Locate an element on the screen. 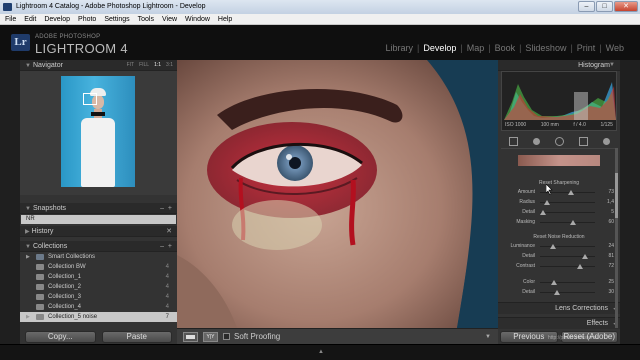 The image size is (640, 360). maximize-button: □ is located at coordinates (604, 6).